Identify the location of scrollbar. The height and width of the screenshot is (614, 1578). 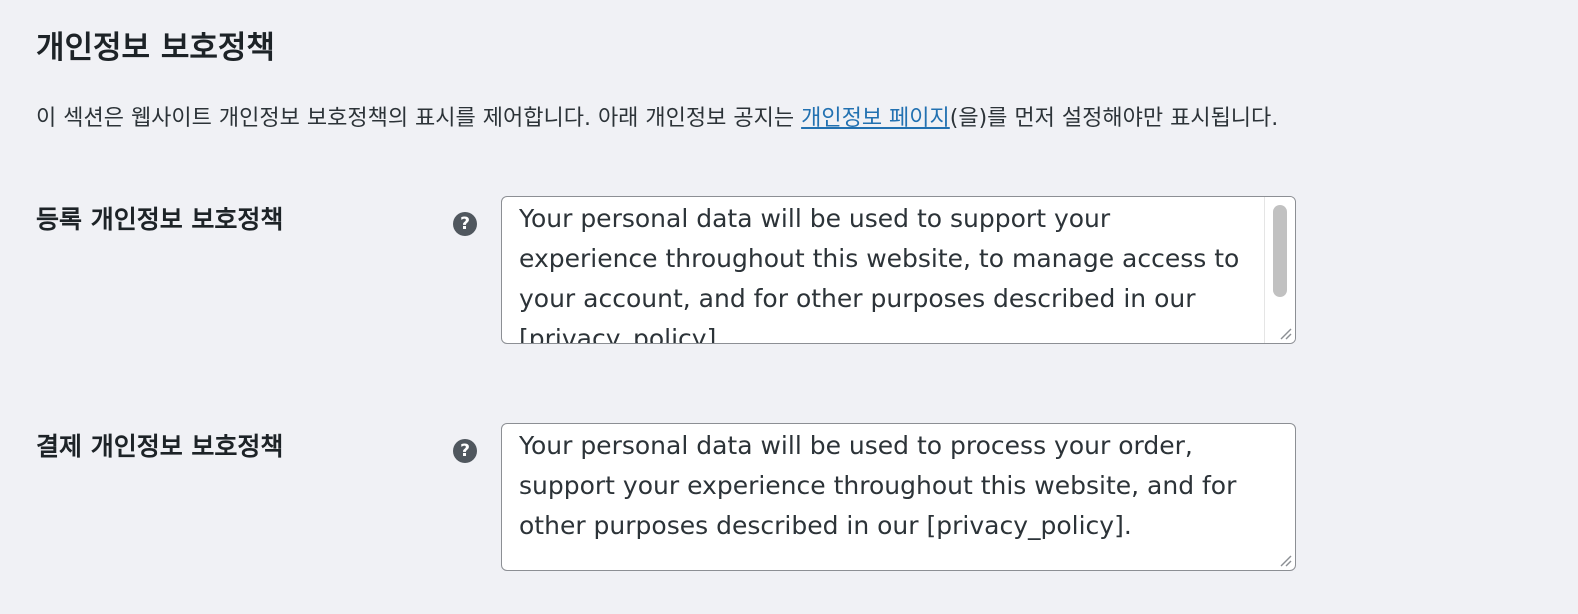
(1279, 270).